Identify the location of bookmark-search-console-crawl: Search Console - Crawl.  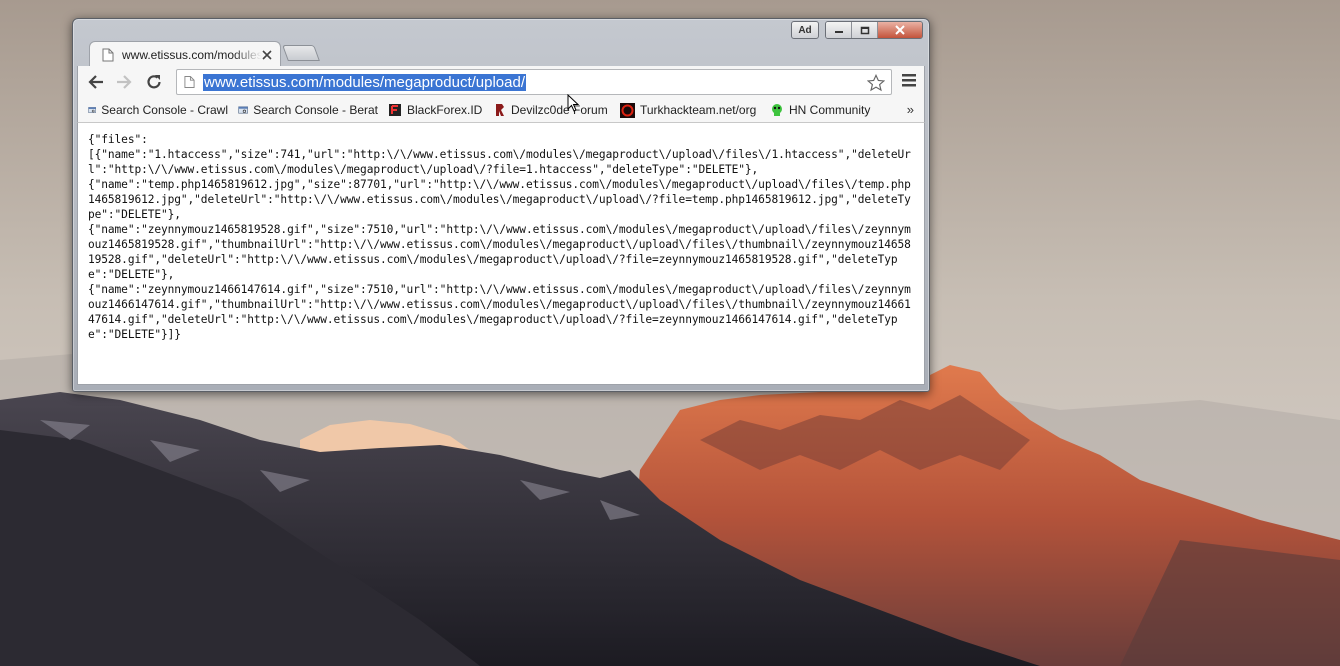
(158, 110).